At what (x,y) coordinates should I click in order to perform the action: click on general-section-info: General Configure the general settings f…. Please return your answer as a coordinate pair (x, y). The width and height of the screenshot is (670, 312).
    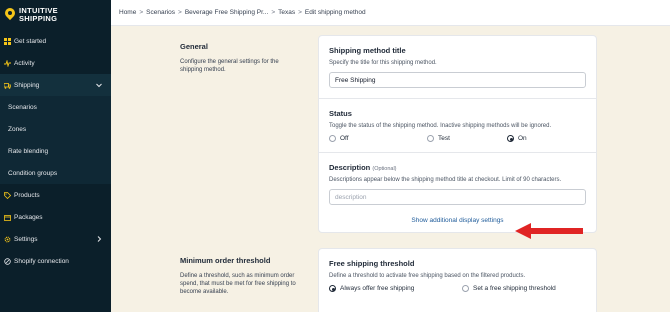
    Looking at the image, I should click on (240, 58).